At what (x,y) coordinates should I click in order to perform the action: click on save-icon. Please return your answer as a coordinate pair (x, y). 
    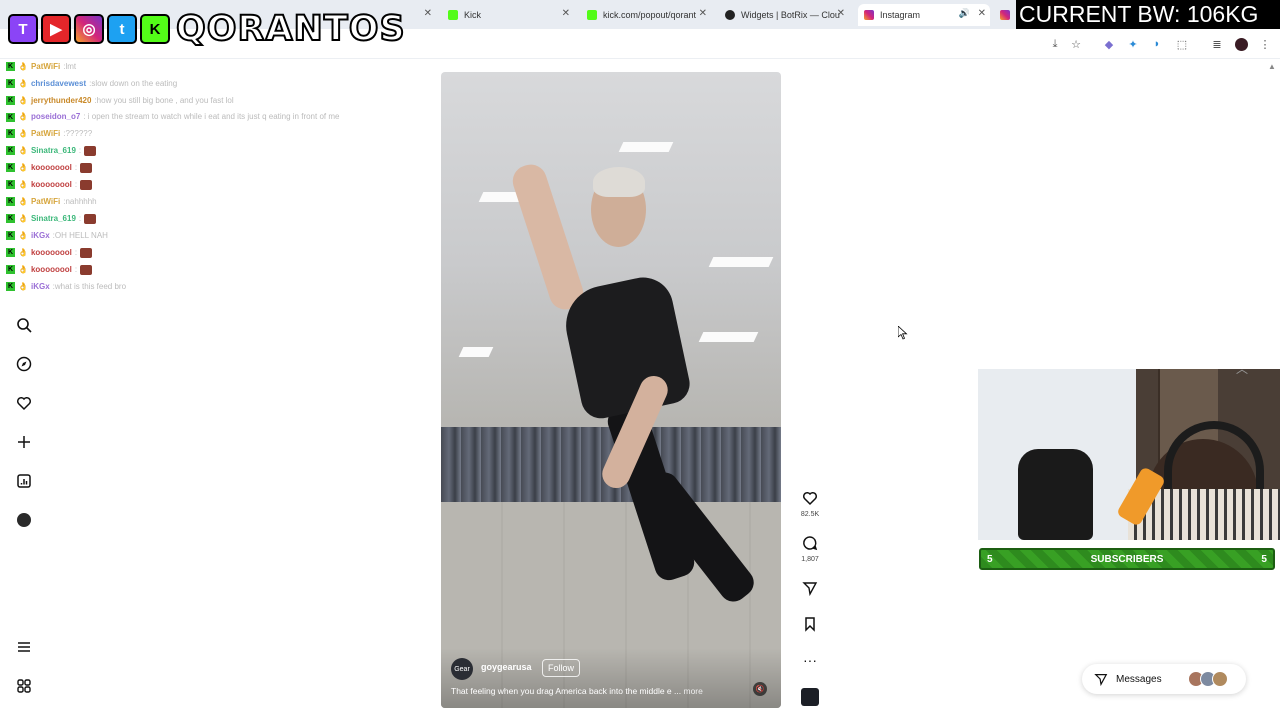
    Looking at the image, I should click on (810, 624).